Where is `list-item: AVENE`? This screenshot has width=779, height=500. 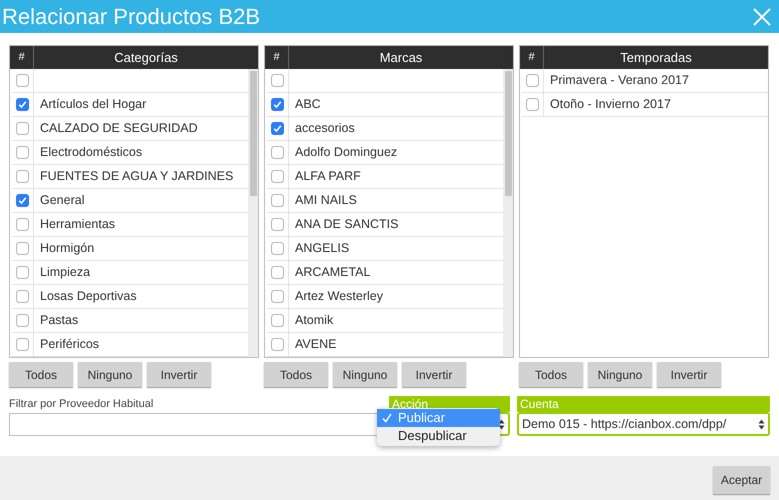
list-item: AVENE is located at coordinates (312, 344).